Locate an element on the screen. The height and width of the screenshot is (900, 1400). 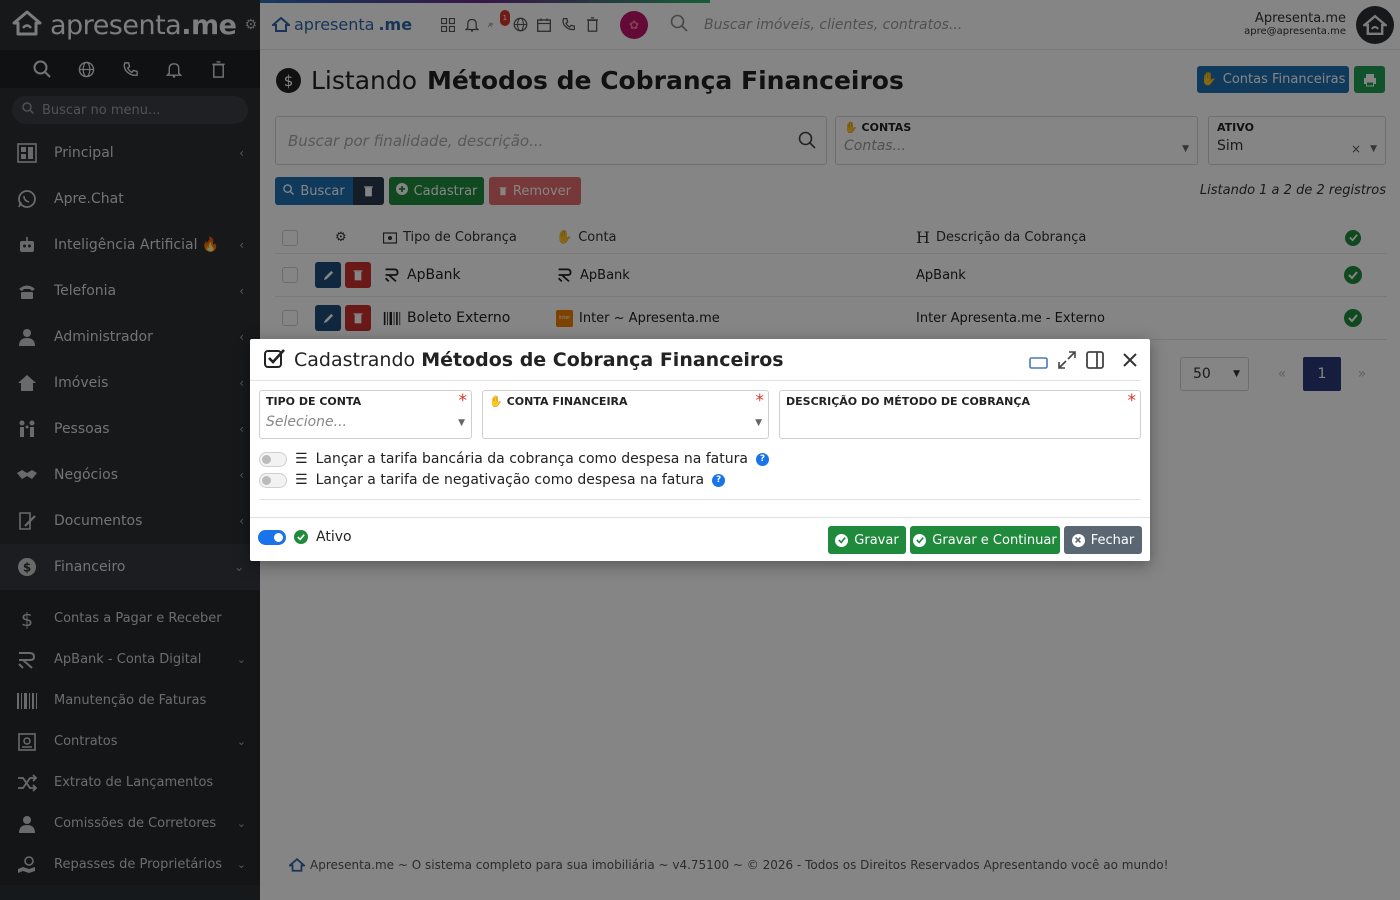
tarifa-bancaria-toggle is located at coordinates (273, 459).